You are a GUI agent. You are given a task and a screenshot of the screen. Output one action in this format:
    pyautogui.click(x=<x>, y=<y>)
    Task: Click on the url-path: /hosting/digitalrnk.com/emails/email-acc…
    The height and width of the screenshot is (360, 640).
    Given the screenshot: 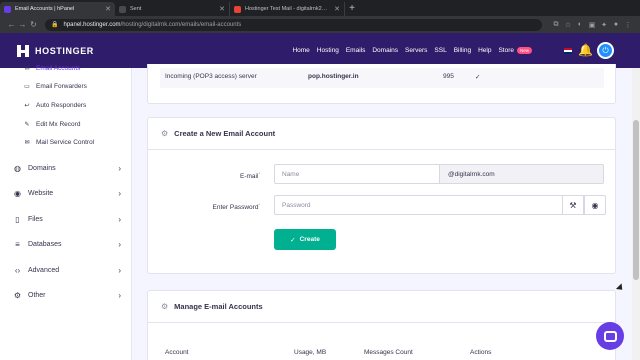 What is the action you would take?
    pyautogui.click(x=181, y=24)
    